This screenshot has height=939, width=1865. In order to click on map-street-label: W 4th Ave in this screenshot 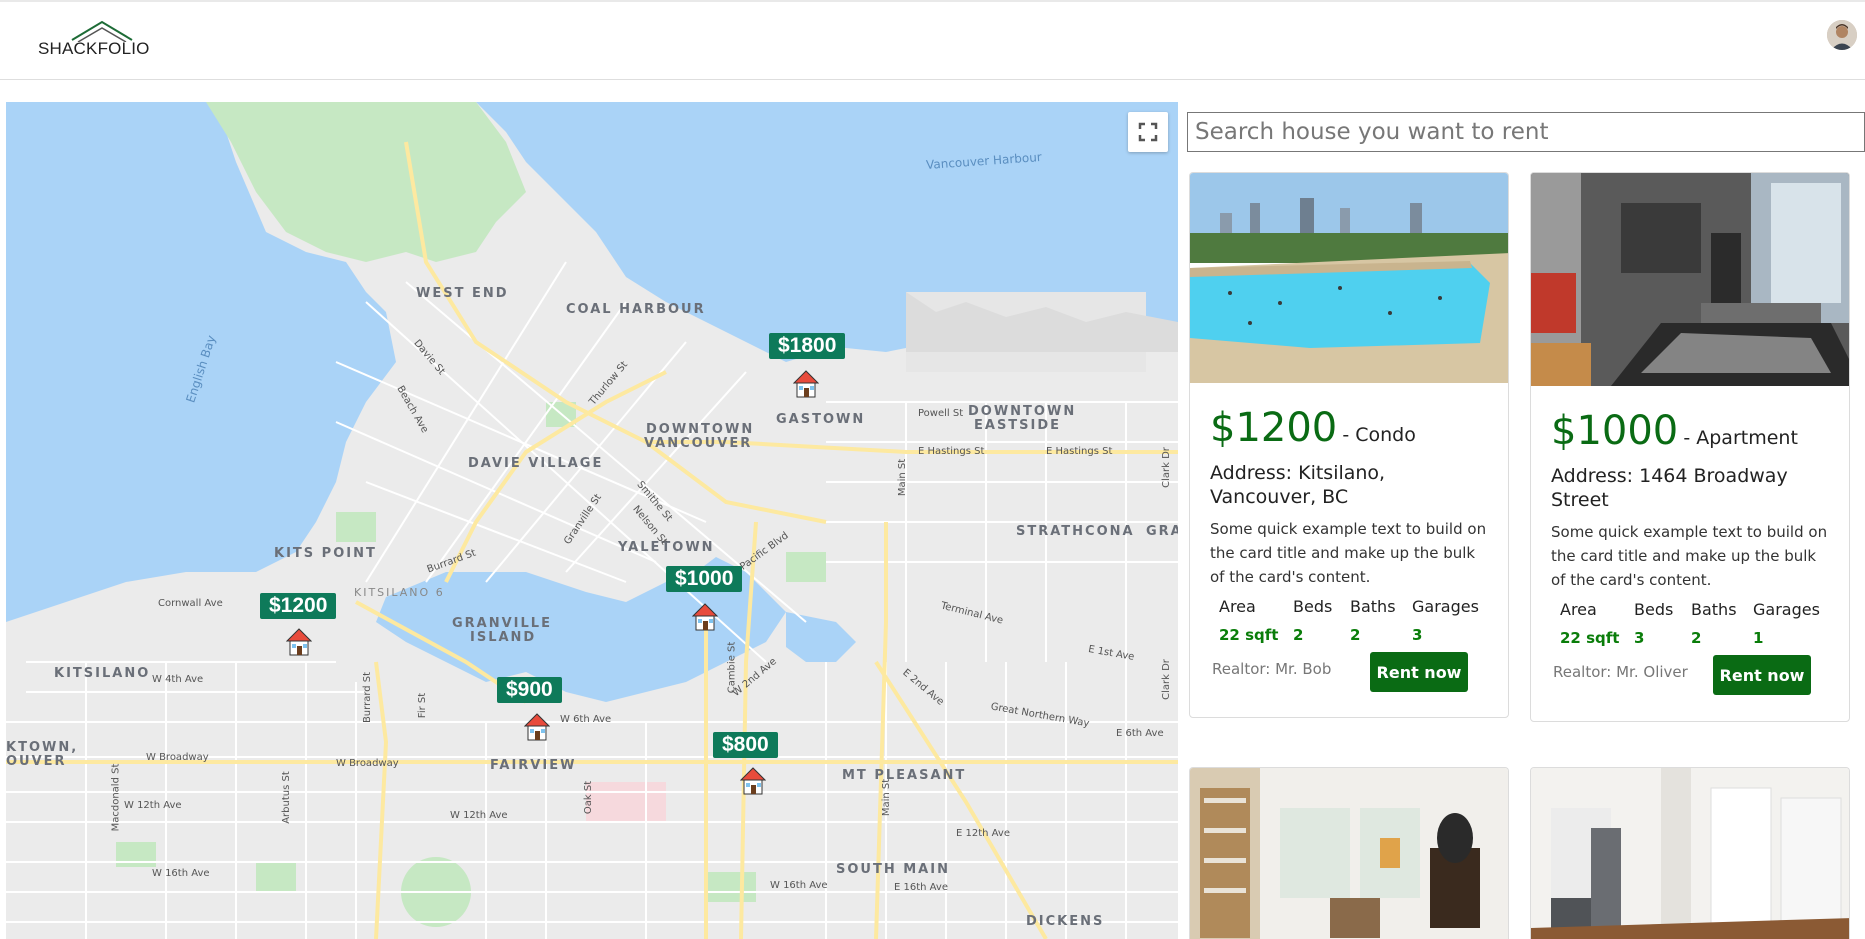, I will do `click(178, 679)`.